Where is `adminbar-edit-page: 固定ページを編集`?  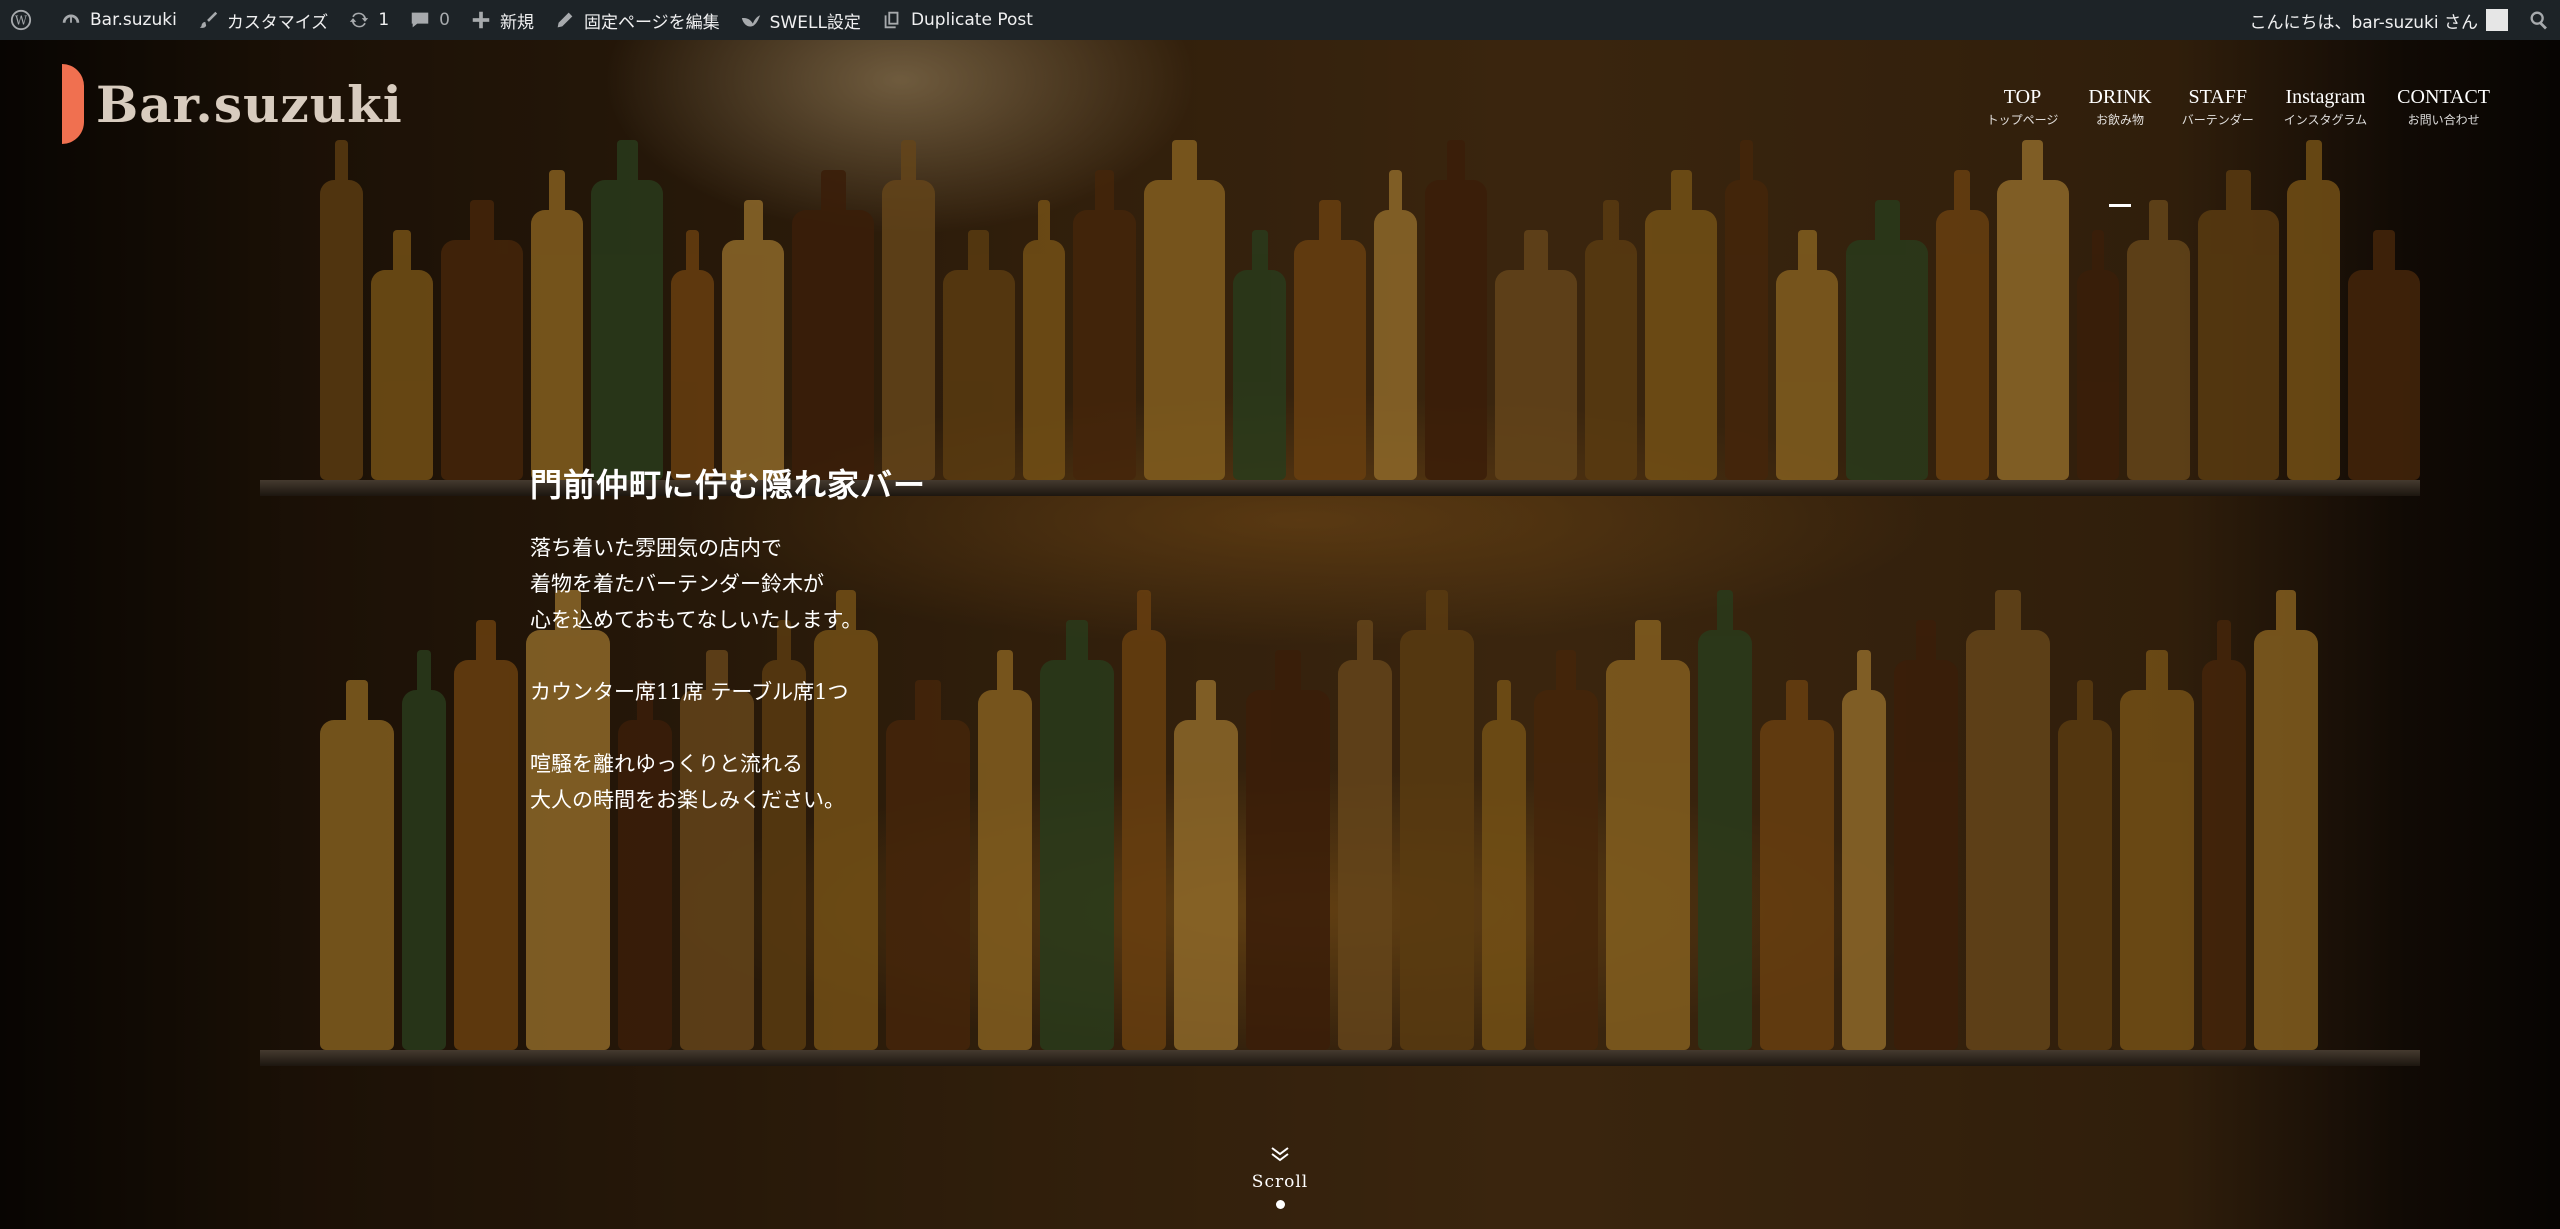 adminbar-edit-page: 固定ページを編集 is located at coordinates (637, 20).